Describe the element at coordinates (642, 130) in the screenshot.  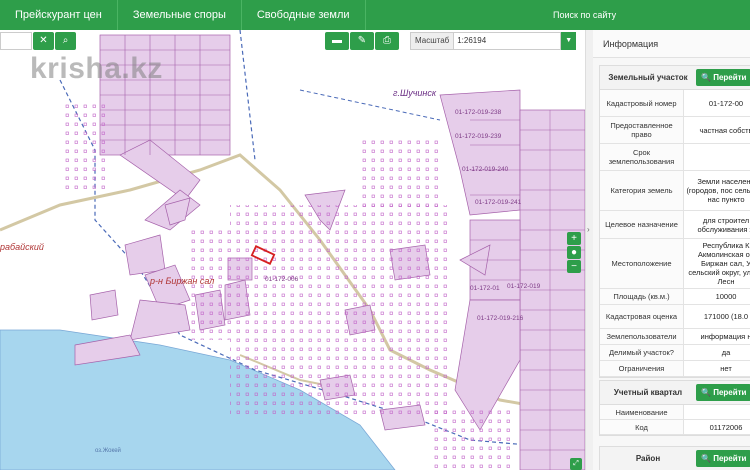
I see `row-key: Предоставленное право` at that location.